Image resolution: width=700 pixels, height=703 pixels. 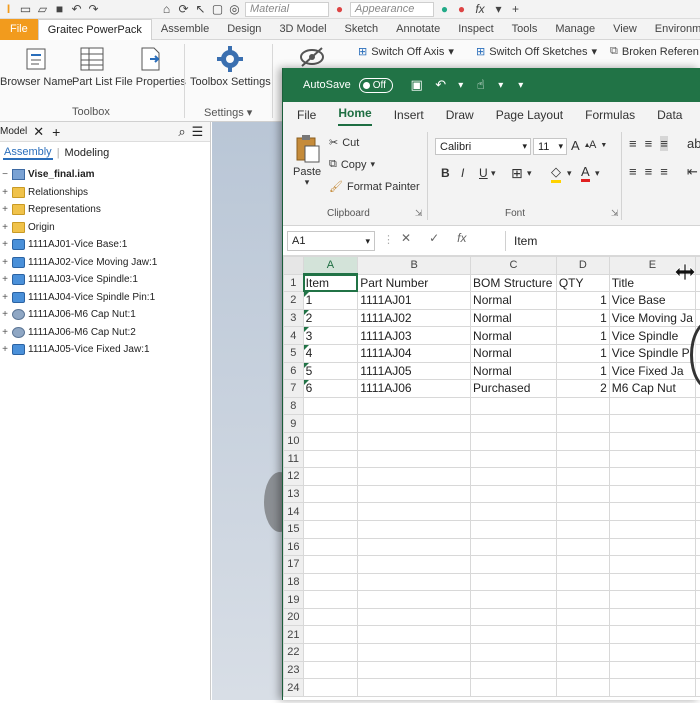 I want to click on tab-view: View, so click(x=625, y=29).